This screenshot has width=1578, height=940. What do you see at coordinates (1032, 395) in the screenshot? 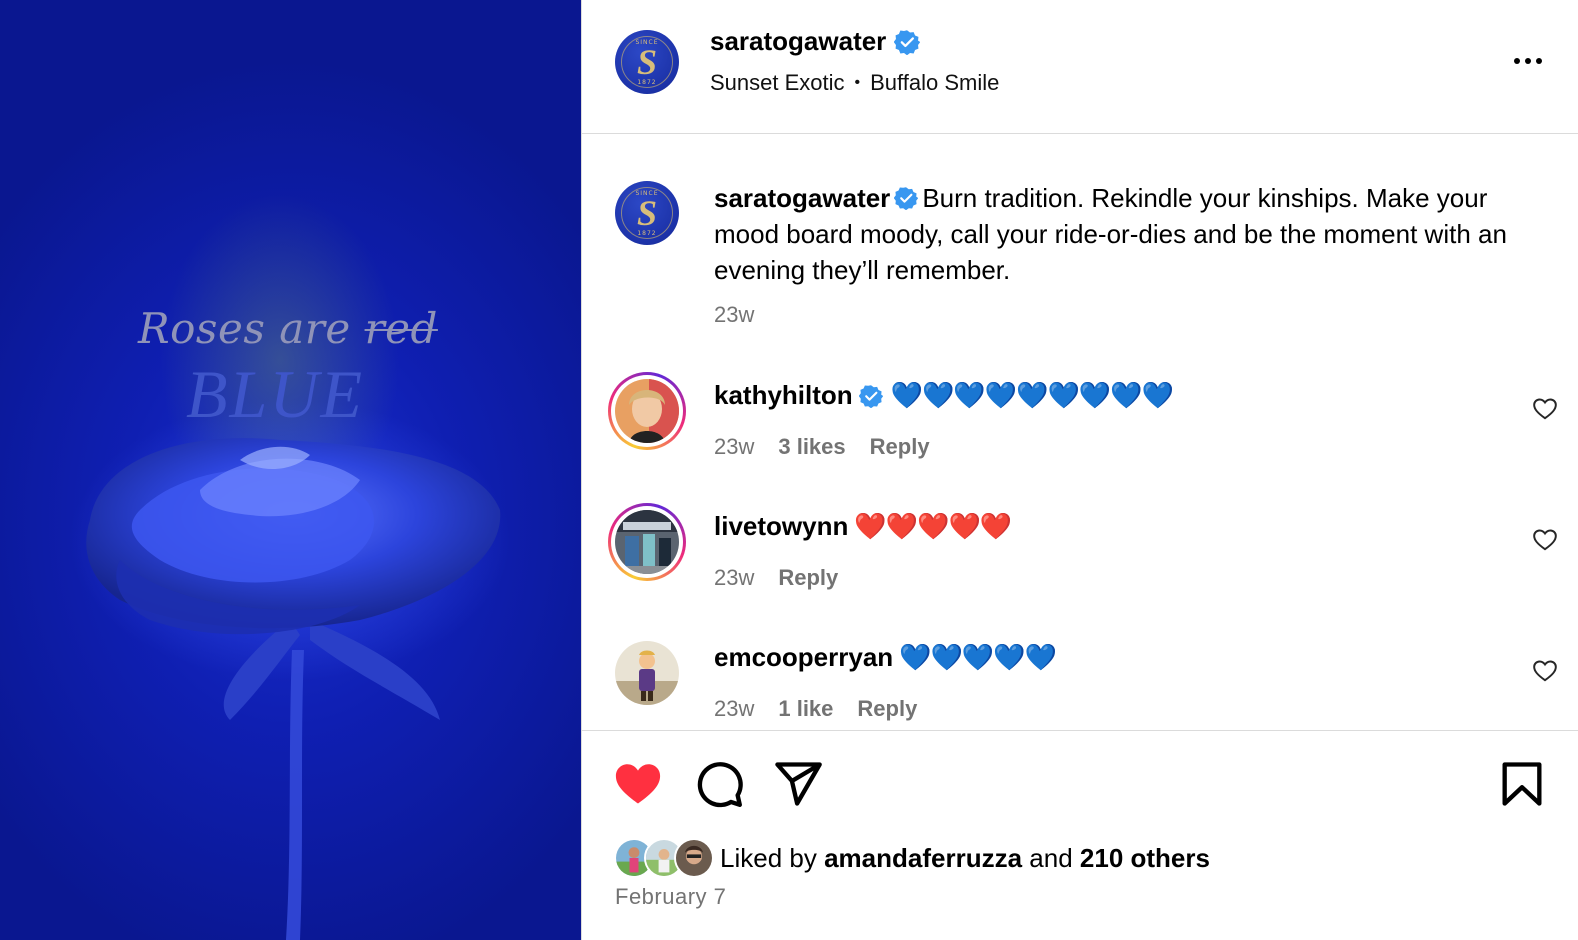
I see `comment-body: 💙💙💙💙💙💙💙💙💙` at bounding box center [1032, 395].